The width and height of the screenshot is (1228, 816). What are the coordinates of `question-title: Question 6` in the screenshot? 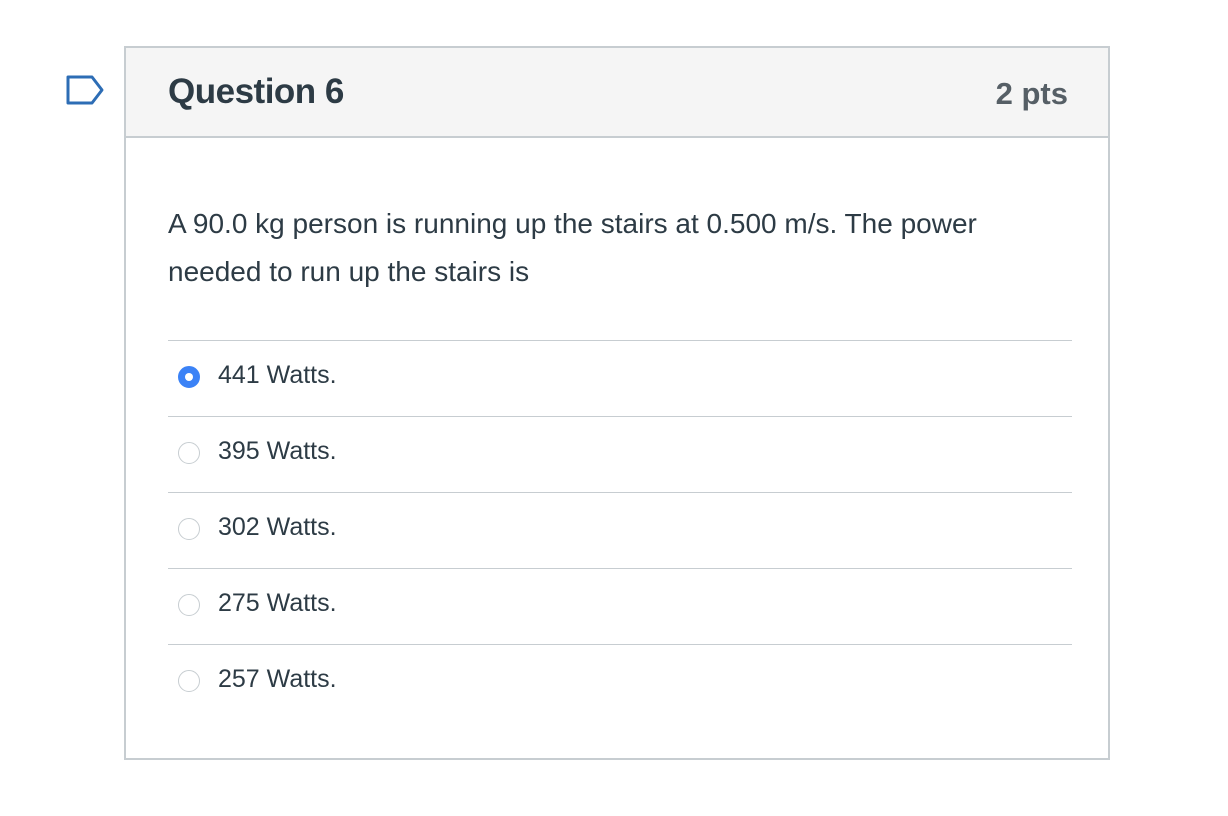 It's located at (256, 91).